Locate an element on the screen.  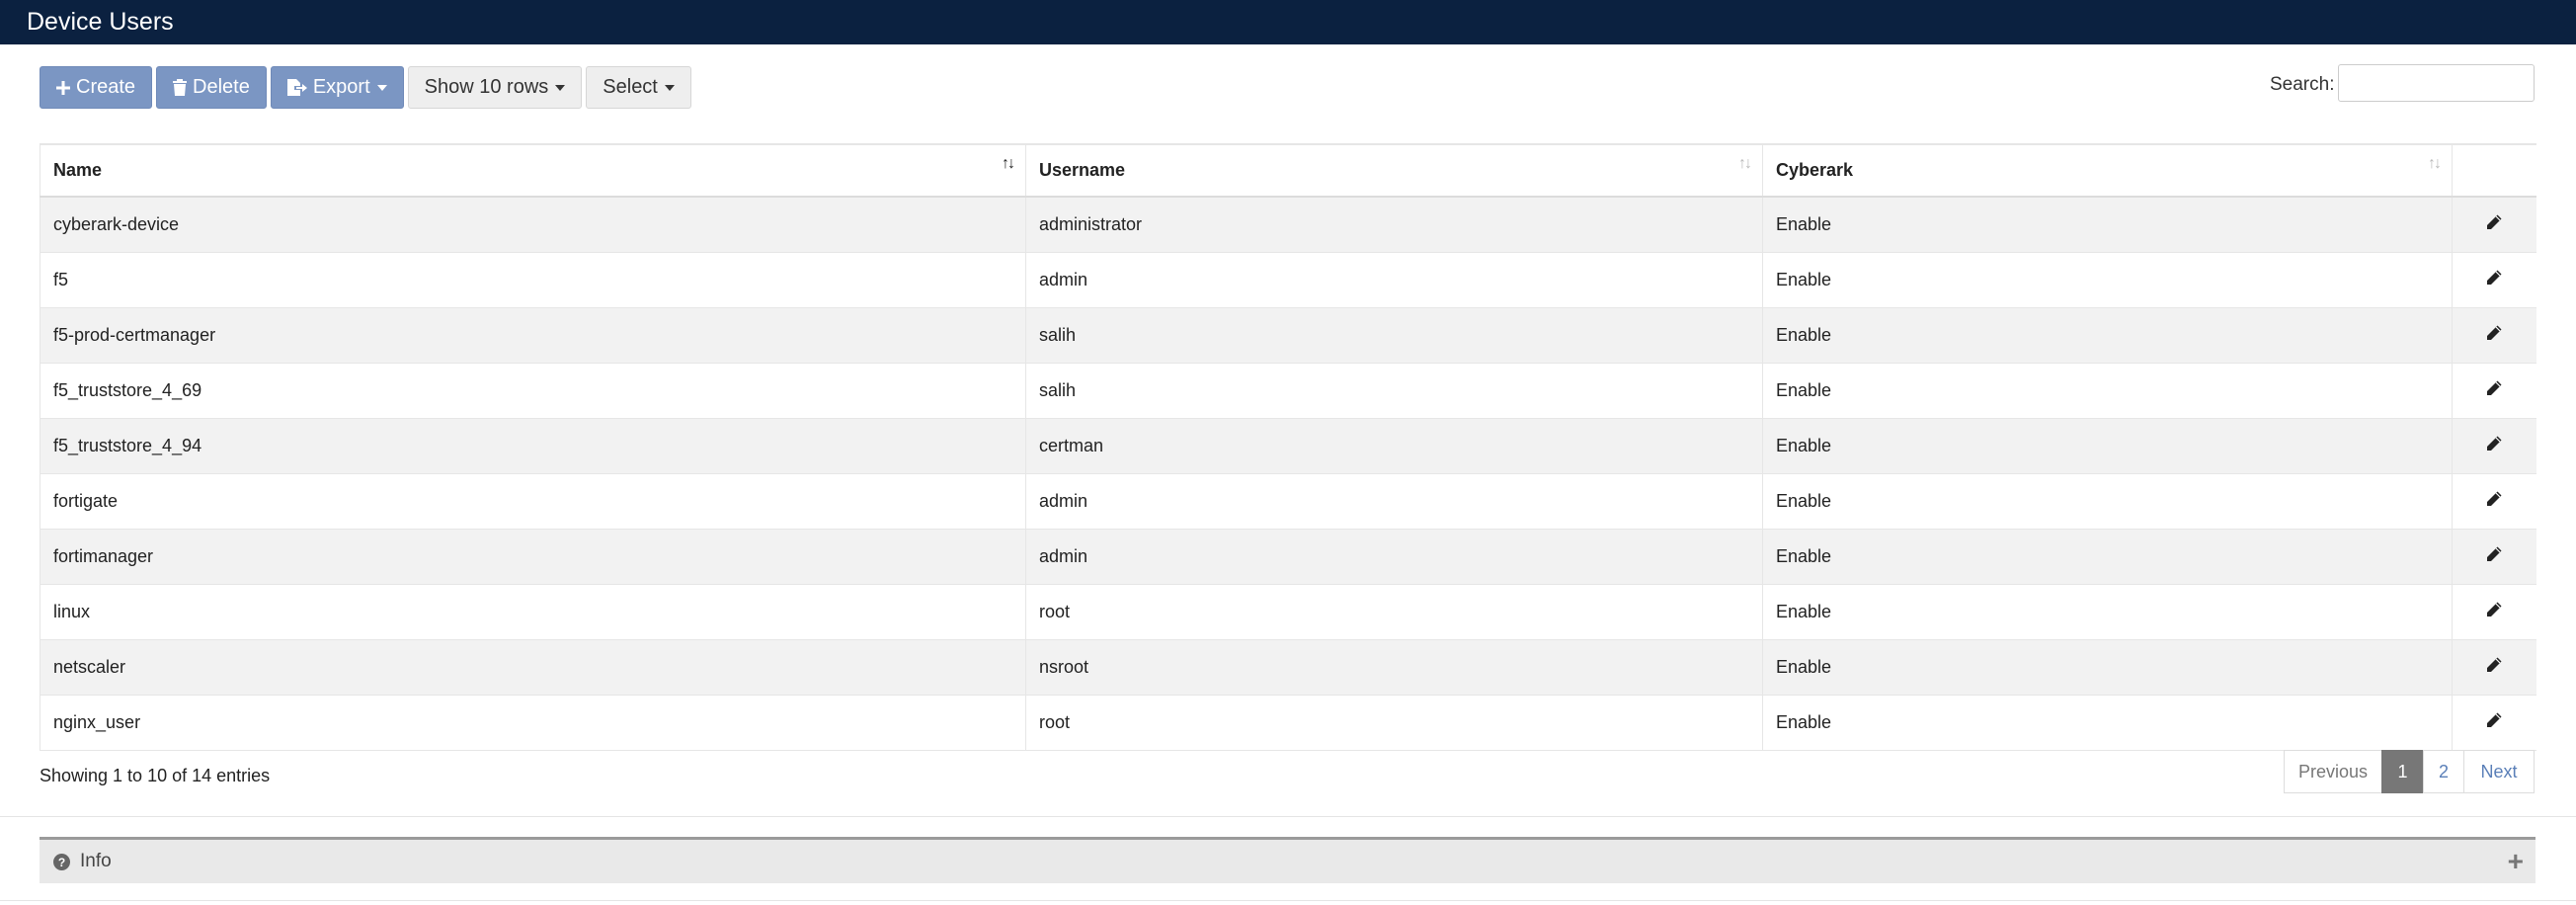
cell-name: nginx_user is located at coordinates (533, 723).